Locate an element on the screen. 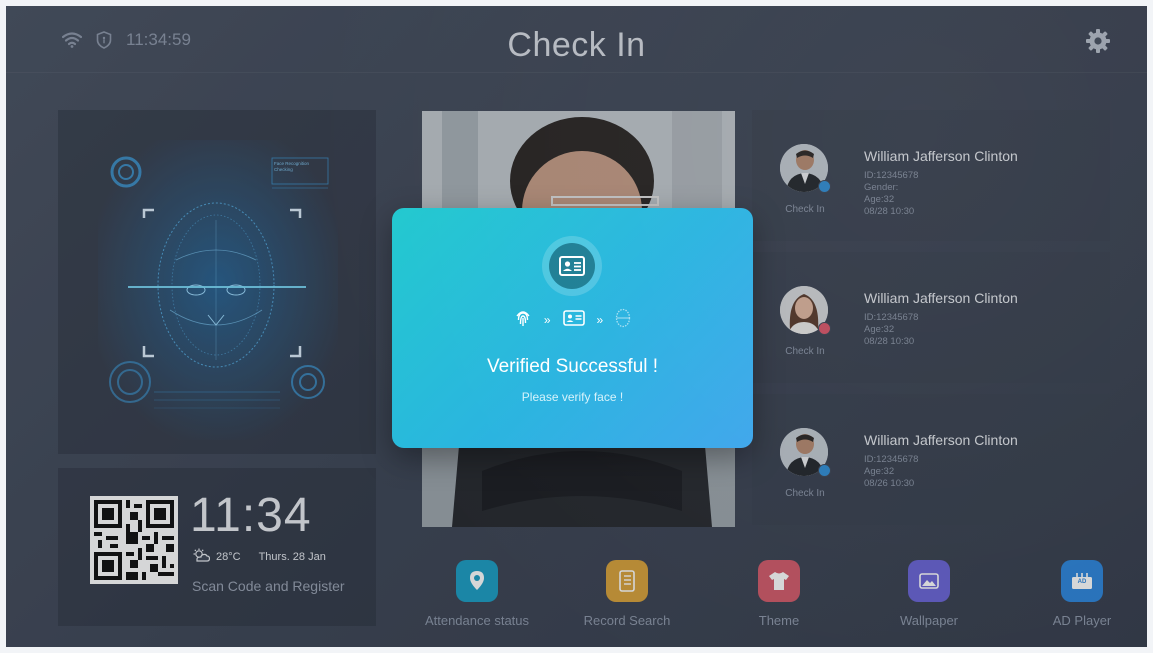  dialog-message: Verified Successful ! is located at coordinates (572, 366).